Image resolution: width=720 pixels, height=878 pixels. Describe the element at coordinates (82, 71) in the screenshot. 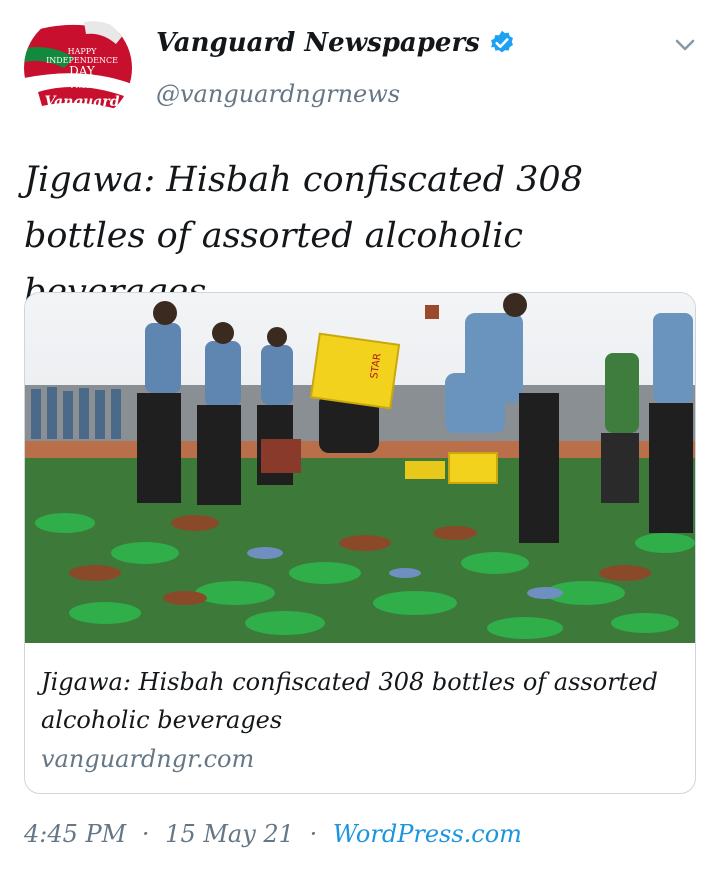

I see `avatar-line3: DAY` at that location.